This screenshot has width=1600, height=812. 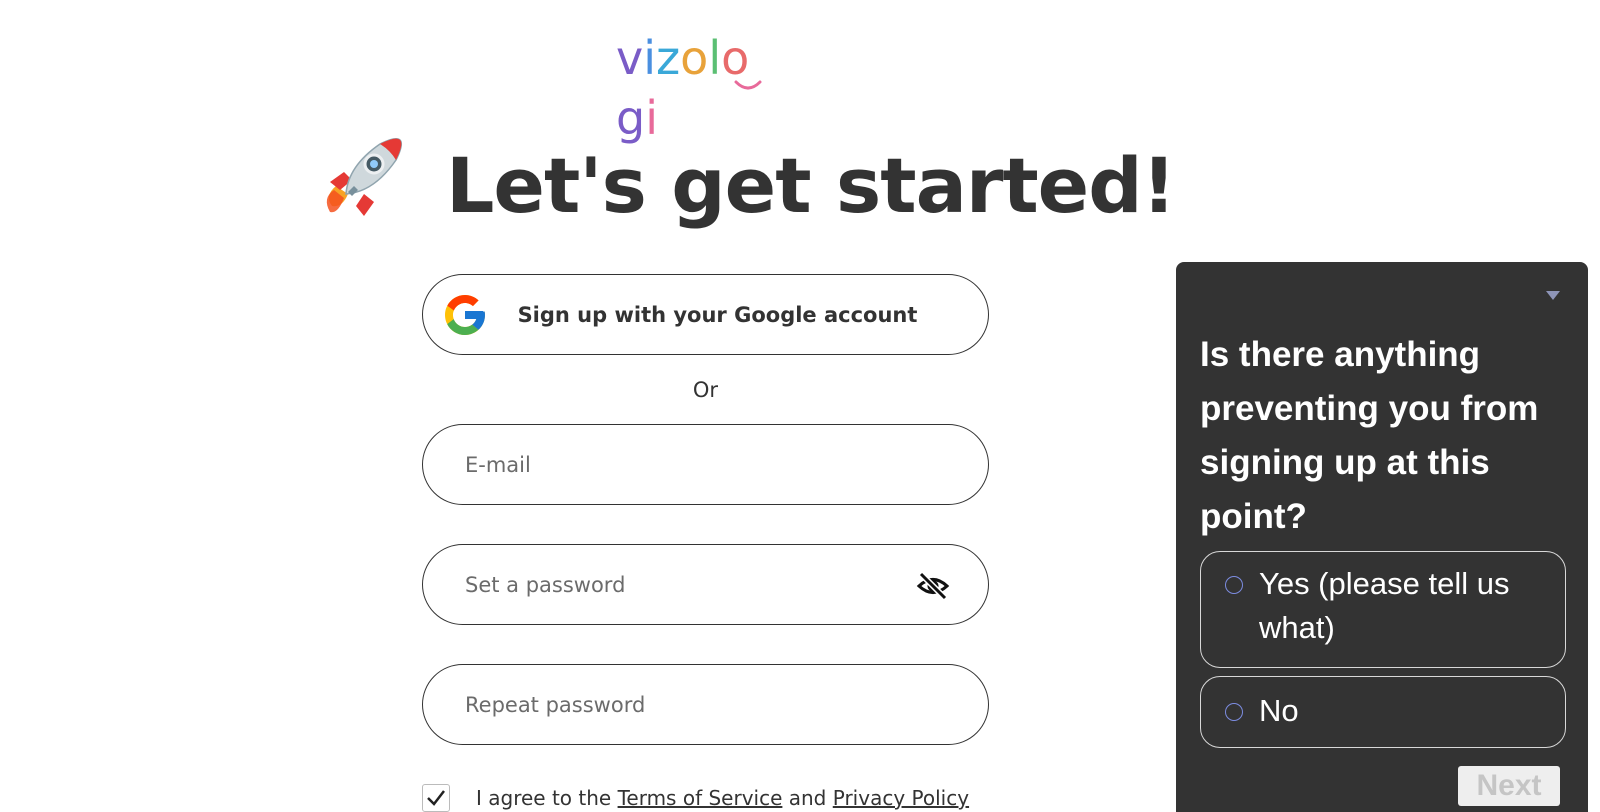 I want to click on password-field-wrapper, so click(x=705, y=584).